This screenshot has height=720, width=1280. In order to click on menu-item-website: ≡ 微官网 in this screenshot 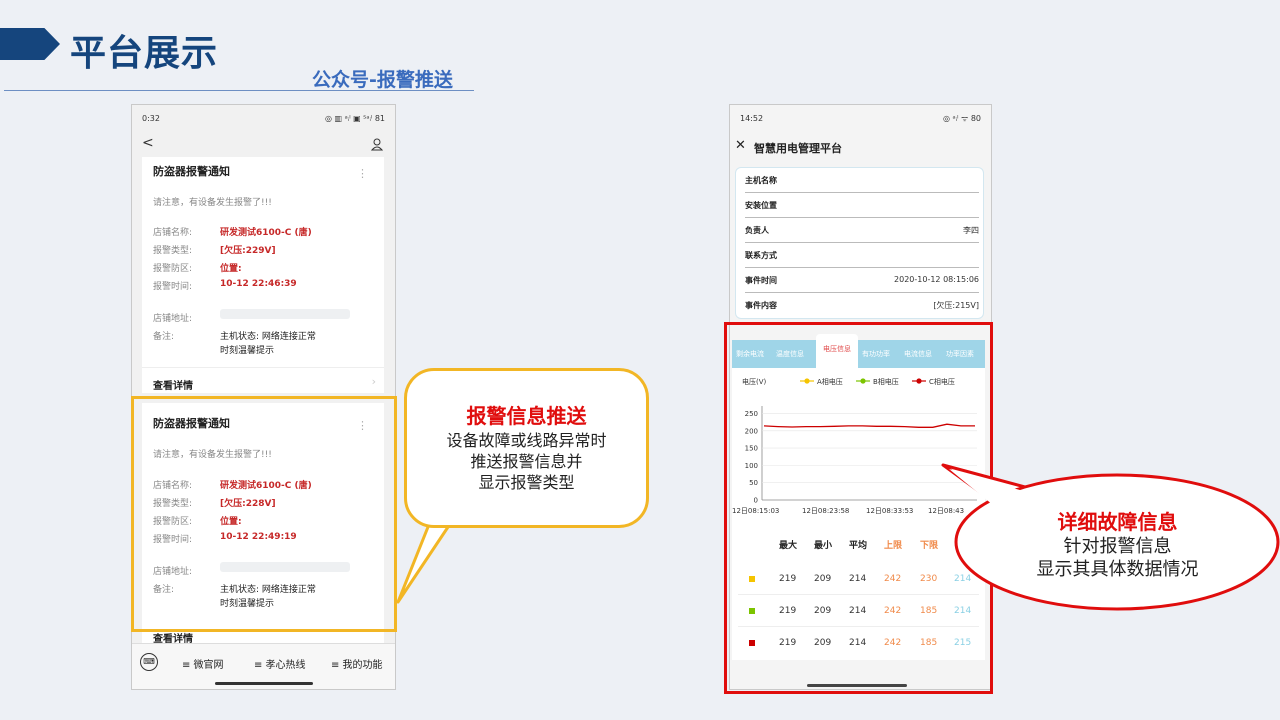, I will do `click(203, 663)`.